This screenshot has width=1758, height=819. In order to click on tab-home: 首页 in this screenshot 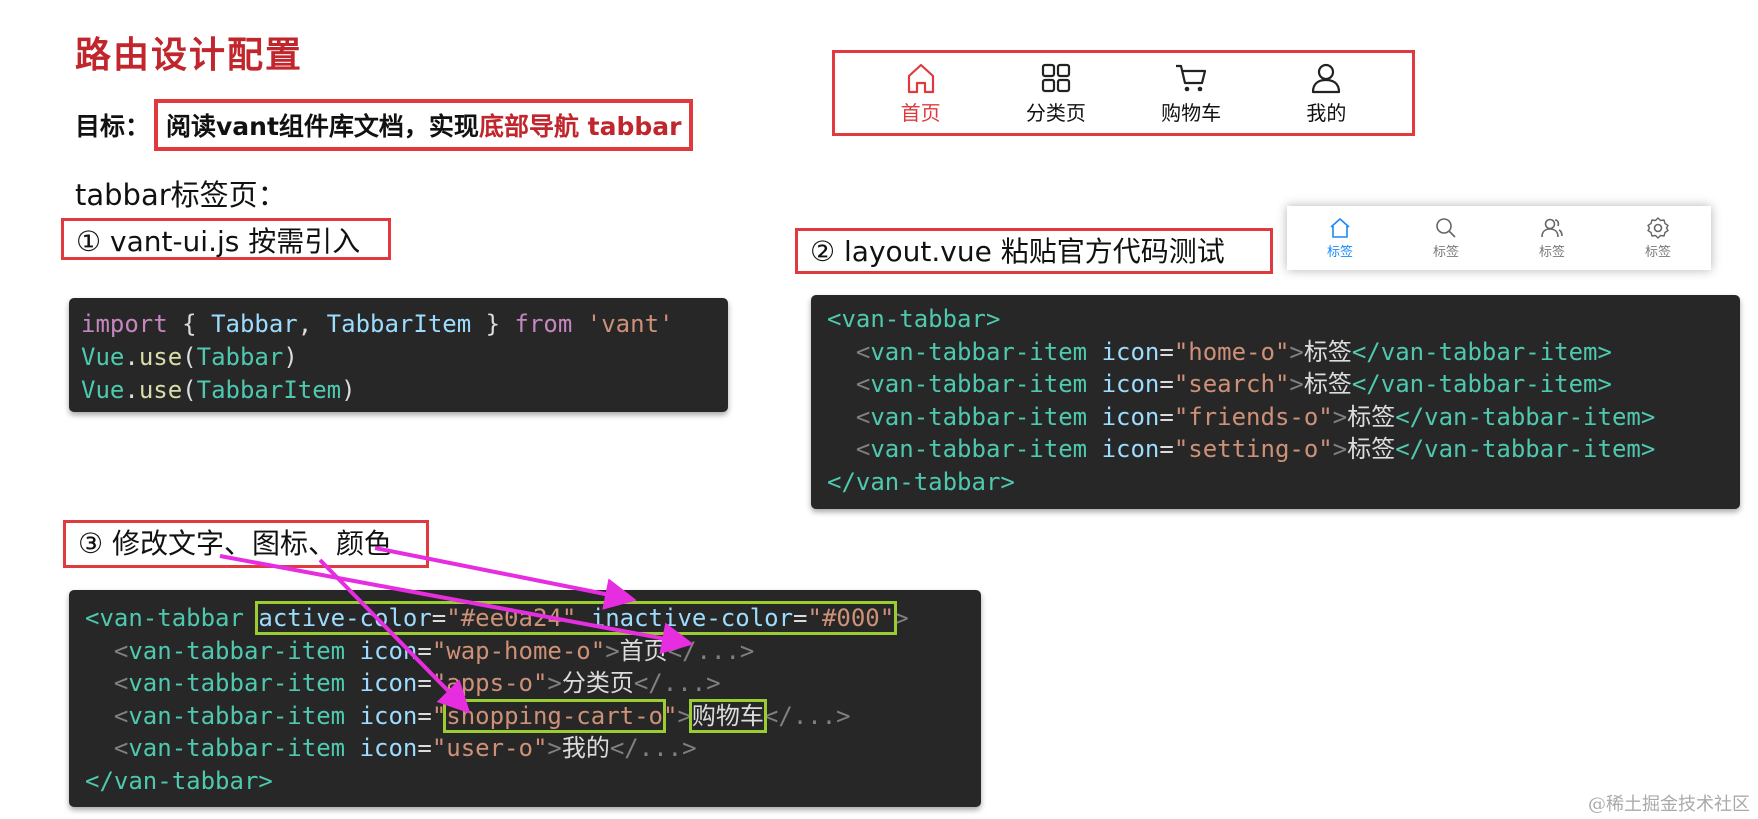, I will do `click(921, 93)`.